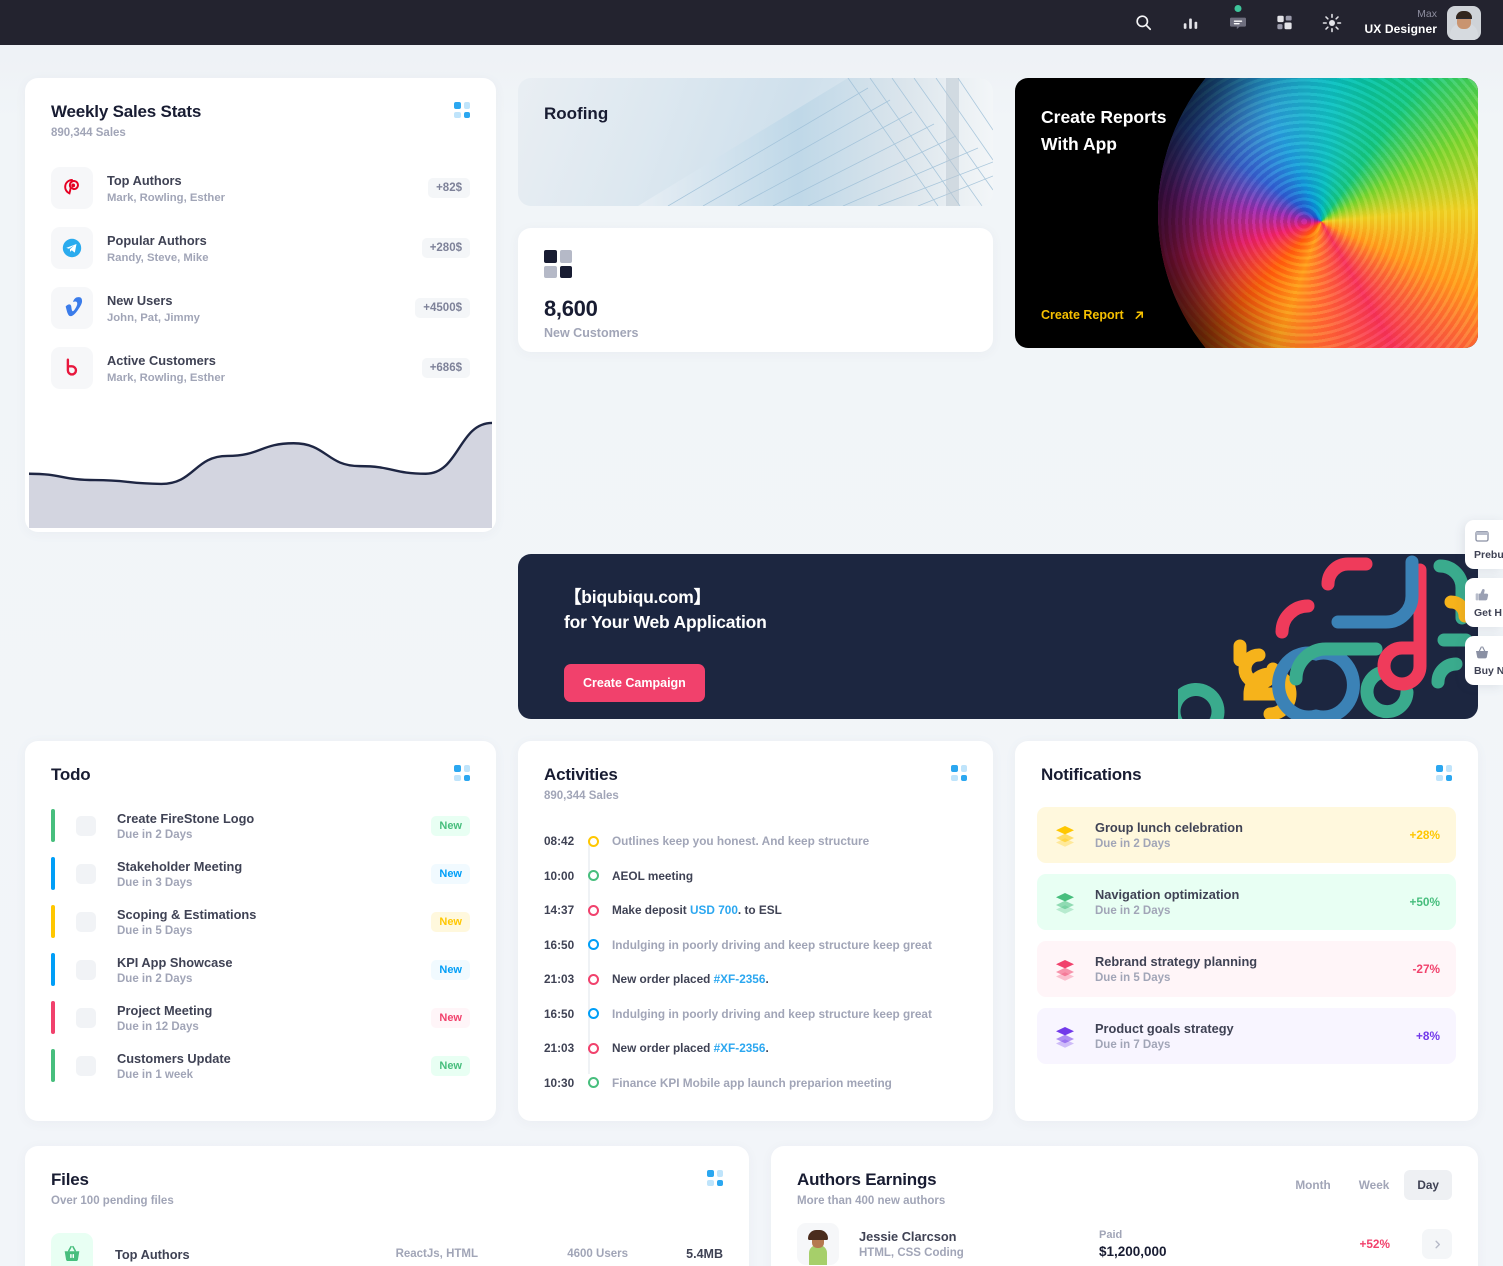  I want to click on user-text: Max UX Designer, so click(1401, 22).